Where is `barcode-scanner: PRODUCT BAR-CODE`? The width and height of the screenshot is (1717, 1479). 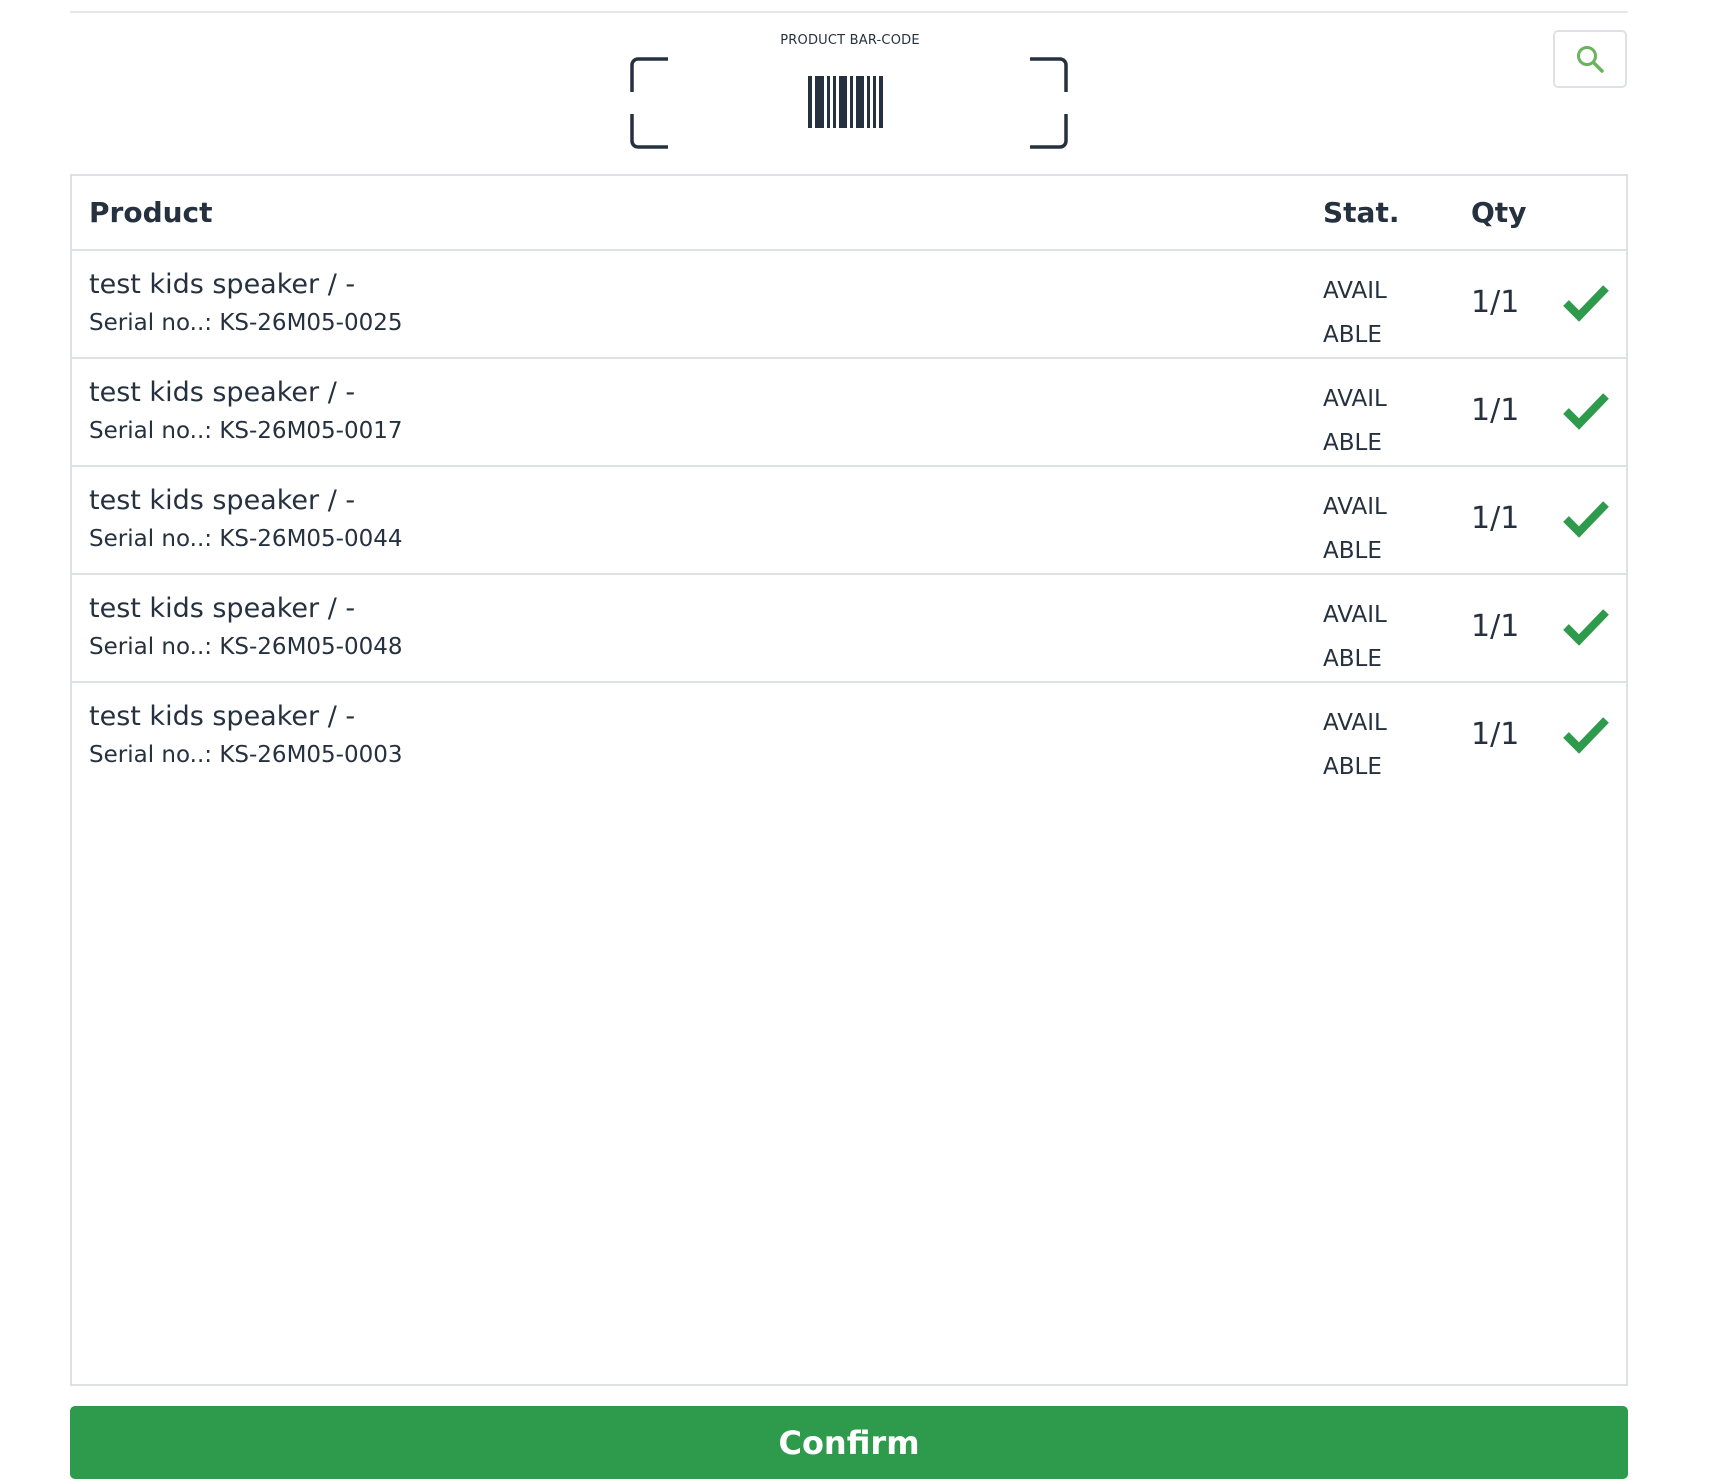
barcode-scanner: PRODUCT BAR-CODE is located at coordinates (850, 90).